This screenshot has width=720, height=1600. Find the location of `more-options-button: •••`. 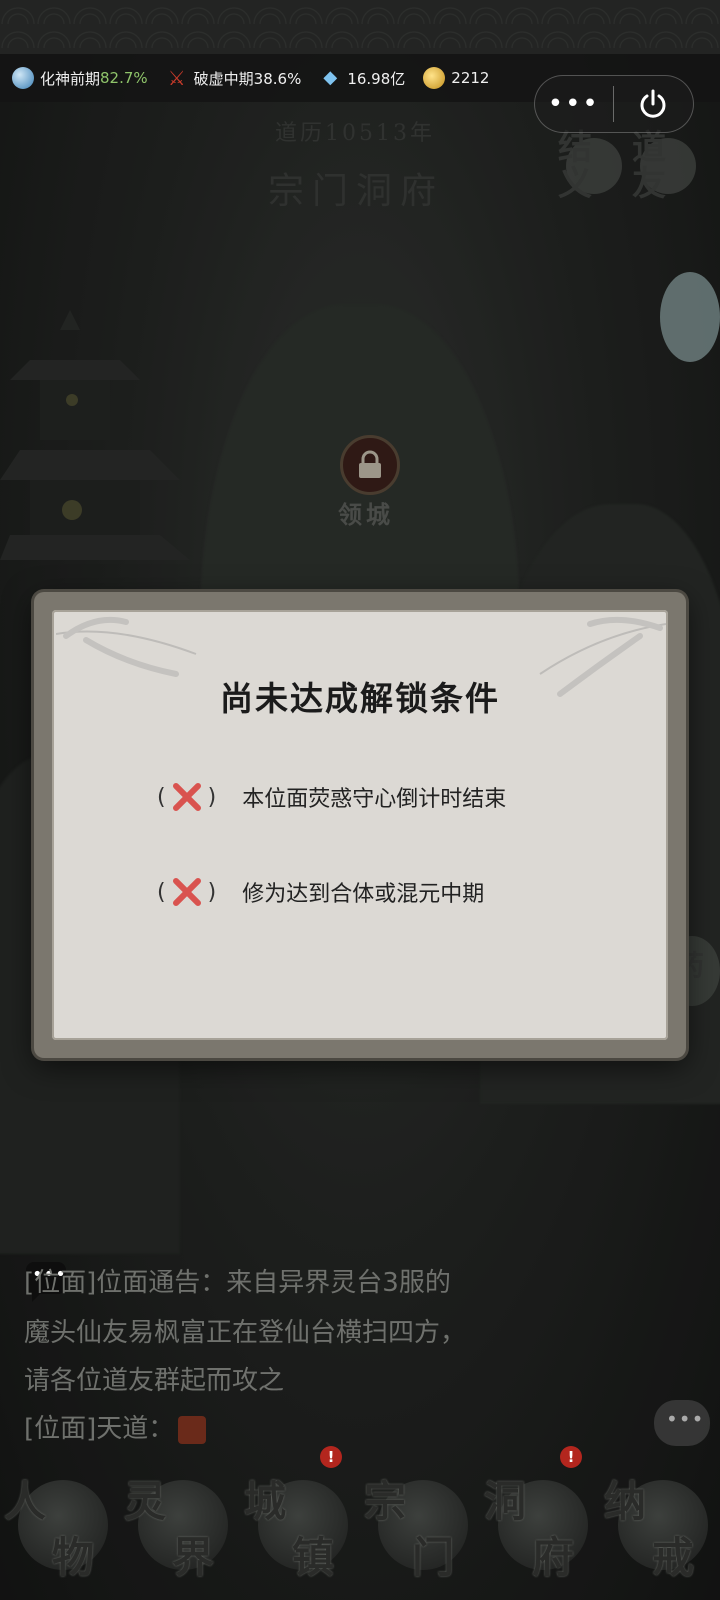

more-options-button: ••• is located at coordinates (574, 104).